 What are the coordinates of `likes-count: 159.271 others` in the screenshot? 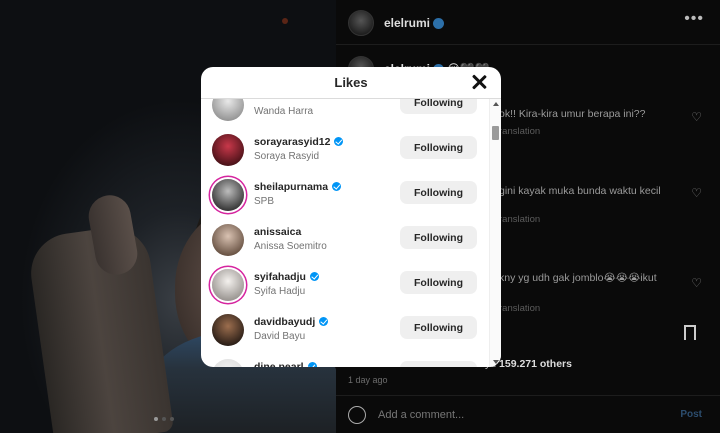 It's located at (535, 364).